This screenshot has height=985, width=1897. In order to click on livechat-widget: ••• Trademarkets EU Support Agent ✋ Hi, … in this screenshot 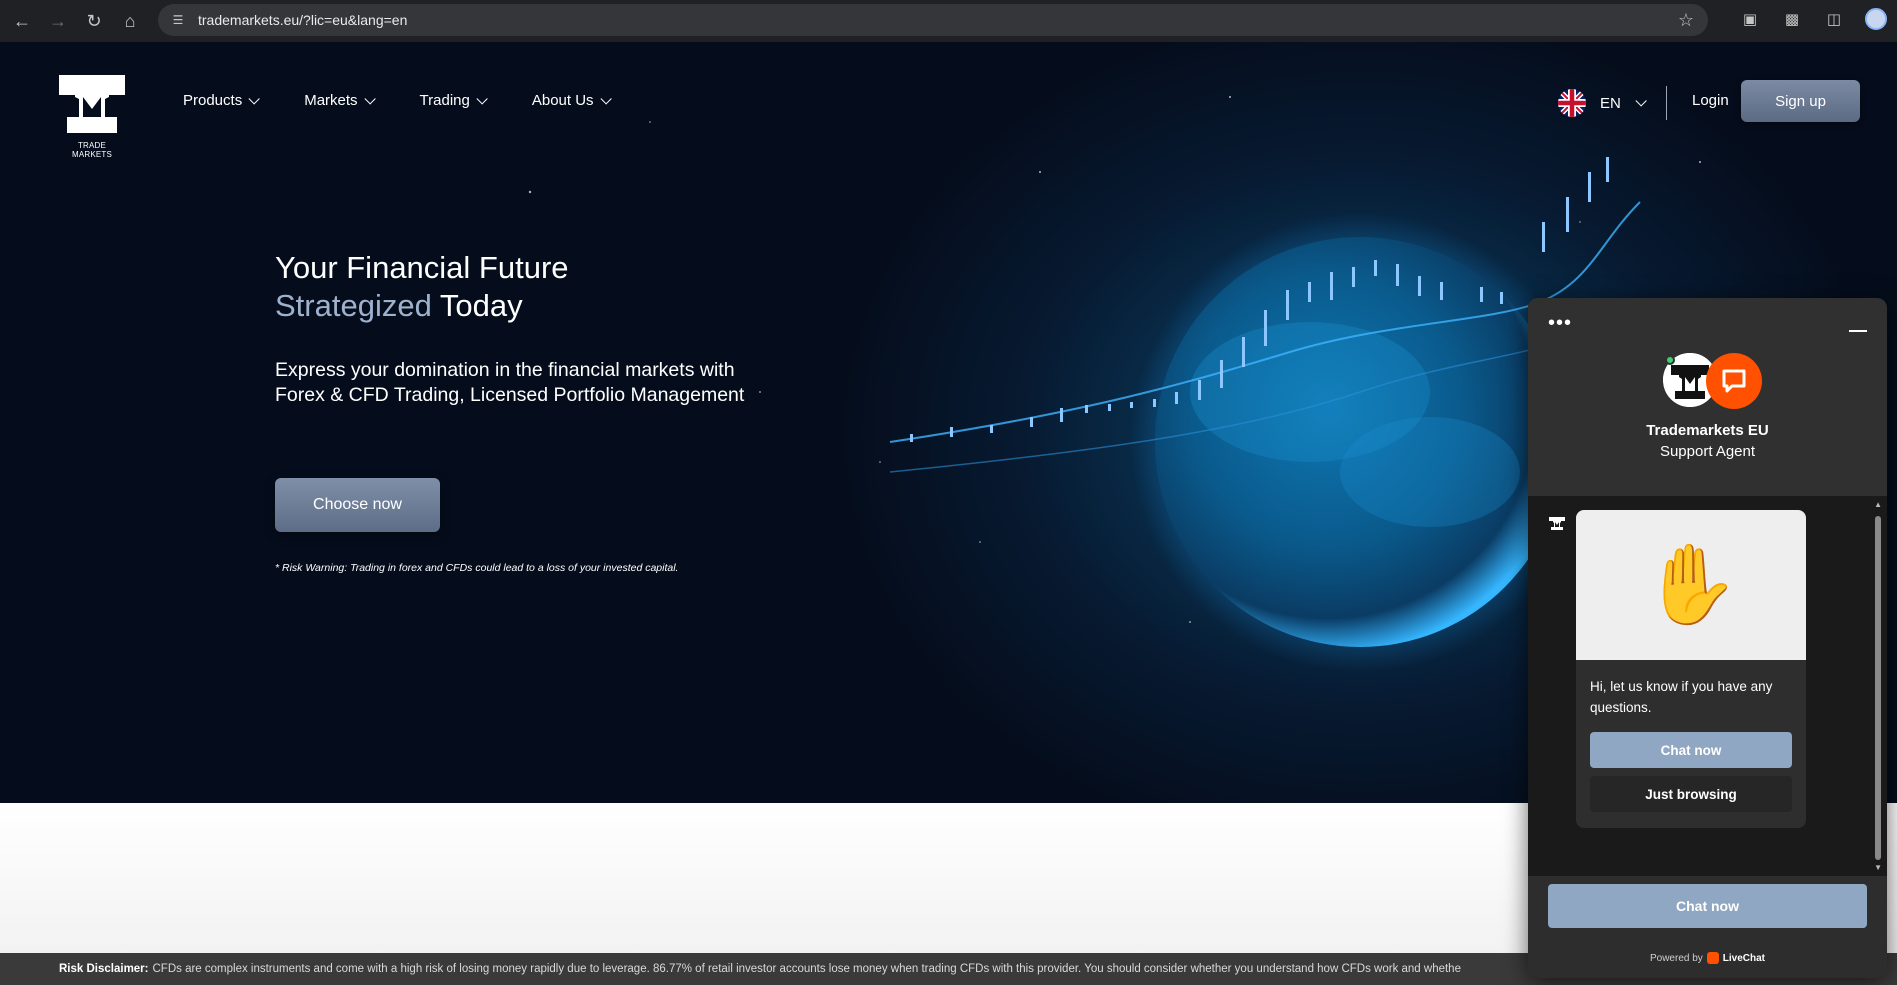, I will do `click(1707, 638)`.